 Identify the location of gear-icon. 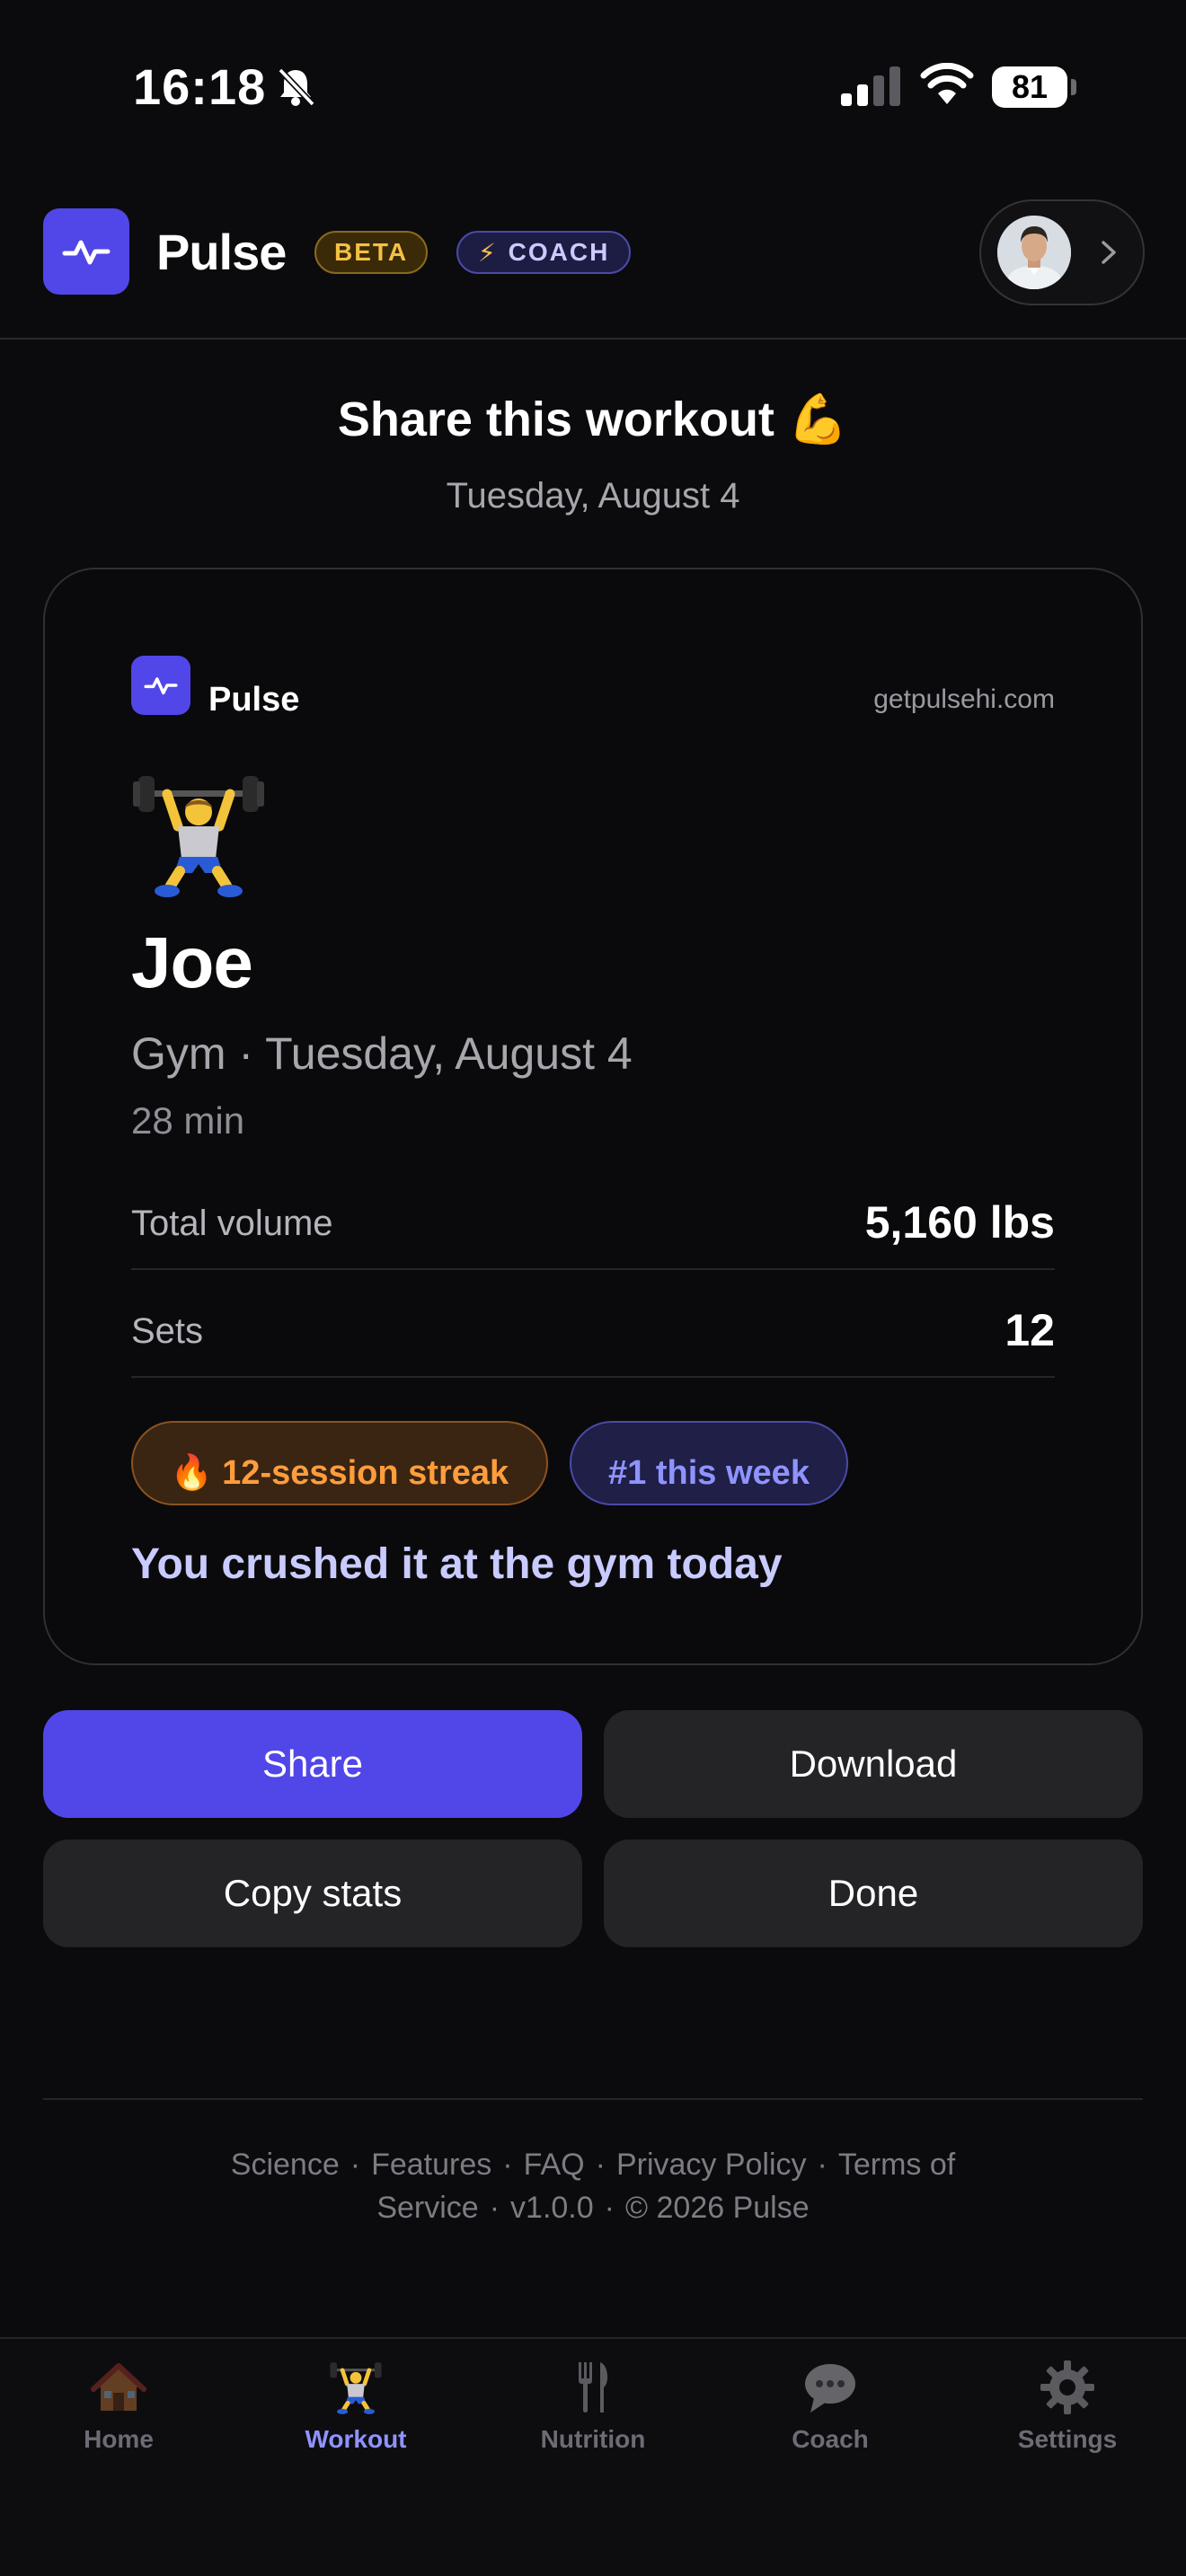
(1067, 2387).